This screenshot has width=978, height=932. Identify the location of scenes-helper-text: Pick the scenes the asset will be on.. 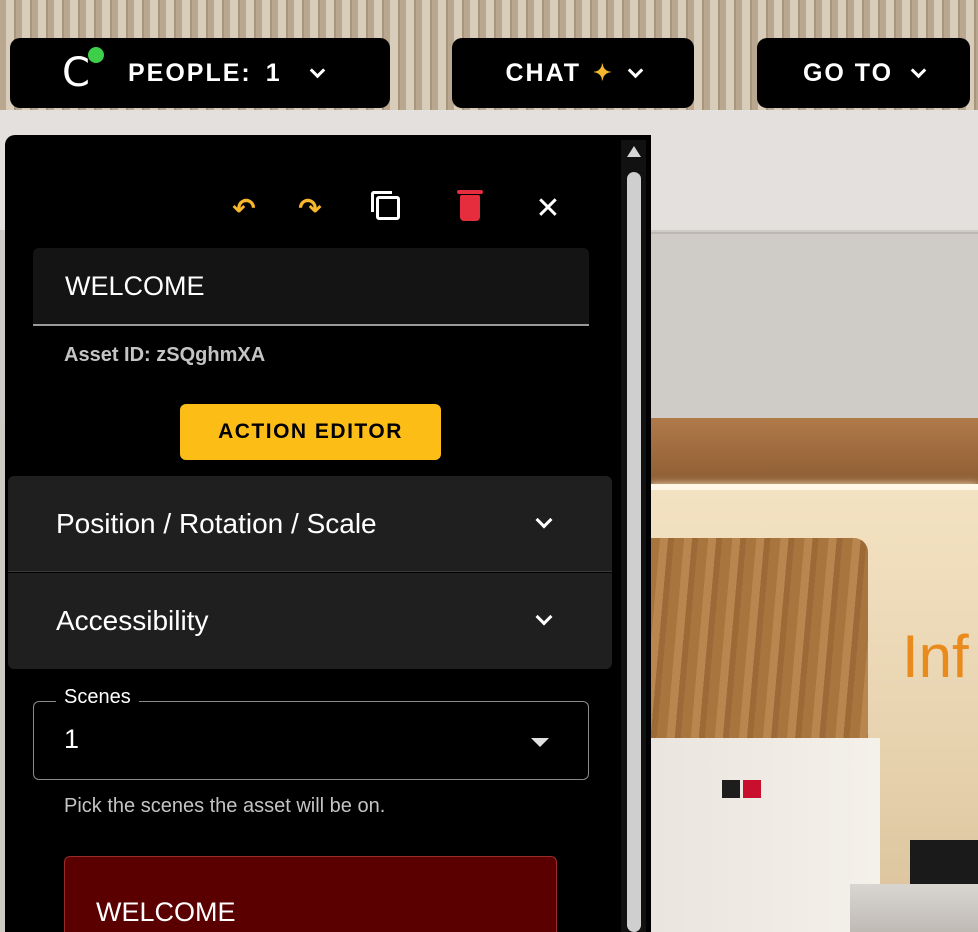
(225, 806).